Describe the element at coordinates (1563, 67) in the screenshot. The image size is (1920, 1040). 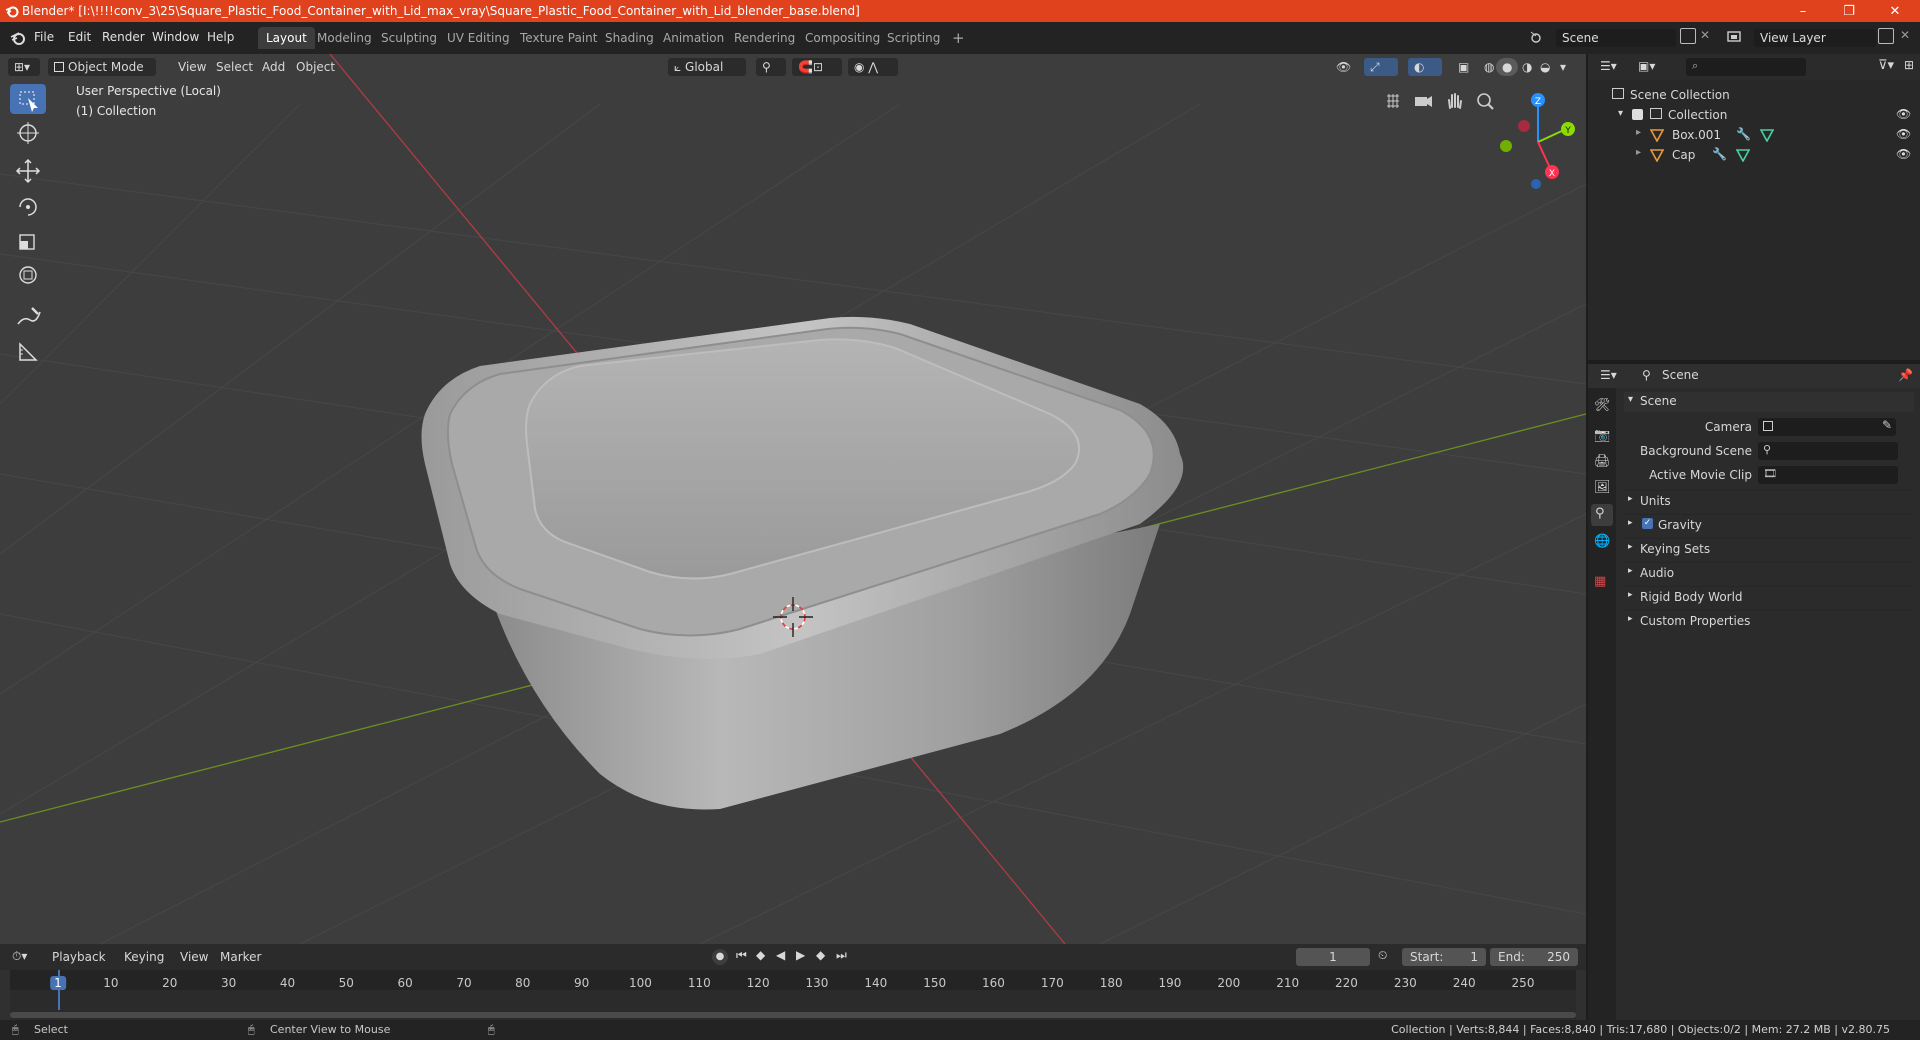
I see `shading-options-dropdown: ▾` at that location.